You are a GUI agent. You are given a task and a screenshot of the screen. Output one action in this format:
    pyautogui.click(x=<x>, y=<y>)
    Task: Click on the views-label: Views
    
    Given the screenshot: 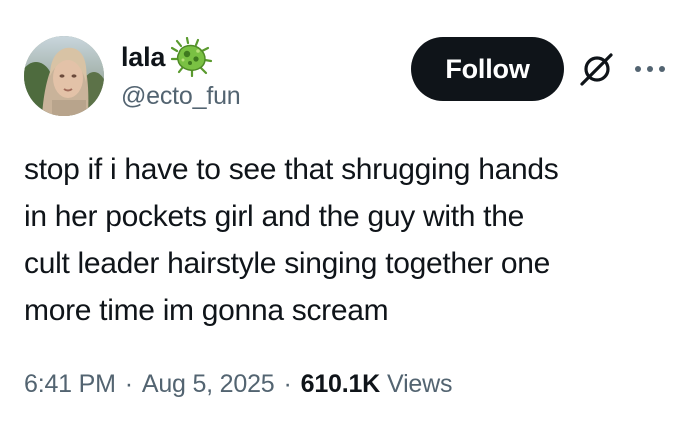 What is the action you would take?
    pyautogui.click(x=420, y=384)
    